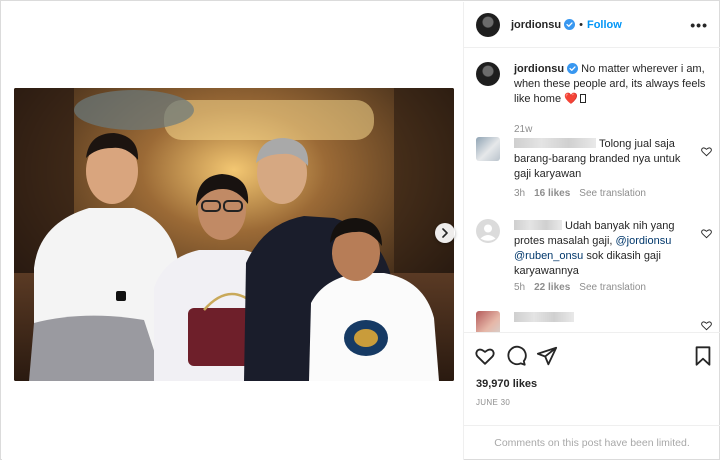 The image size is (720, 461). Describe the element at coordinates (516, 356) in the screenshot. I see `comment-icon` at that location.